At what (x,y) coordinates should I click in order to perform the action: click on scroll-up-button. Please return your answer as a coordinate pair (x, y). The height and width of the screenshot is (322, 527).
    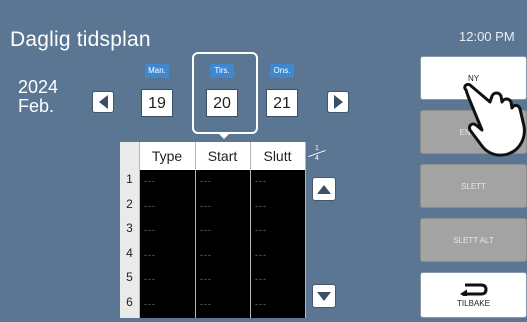
    Looking at the image, I should click on (324, 189).